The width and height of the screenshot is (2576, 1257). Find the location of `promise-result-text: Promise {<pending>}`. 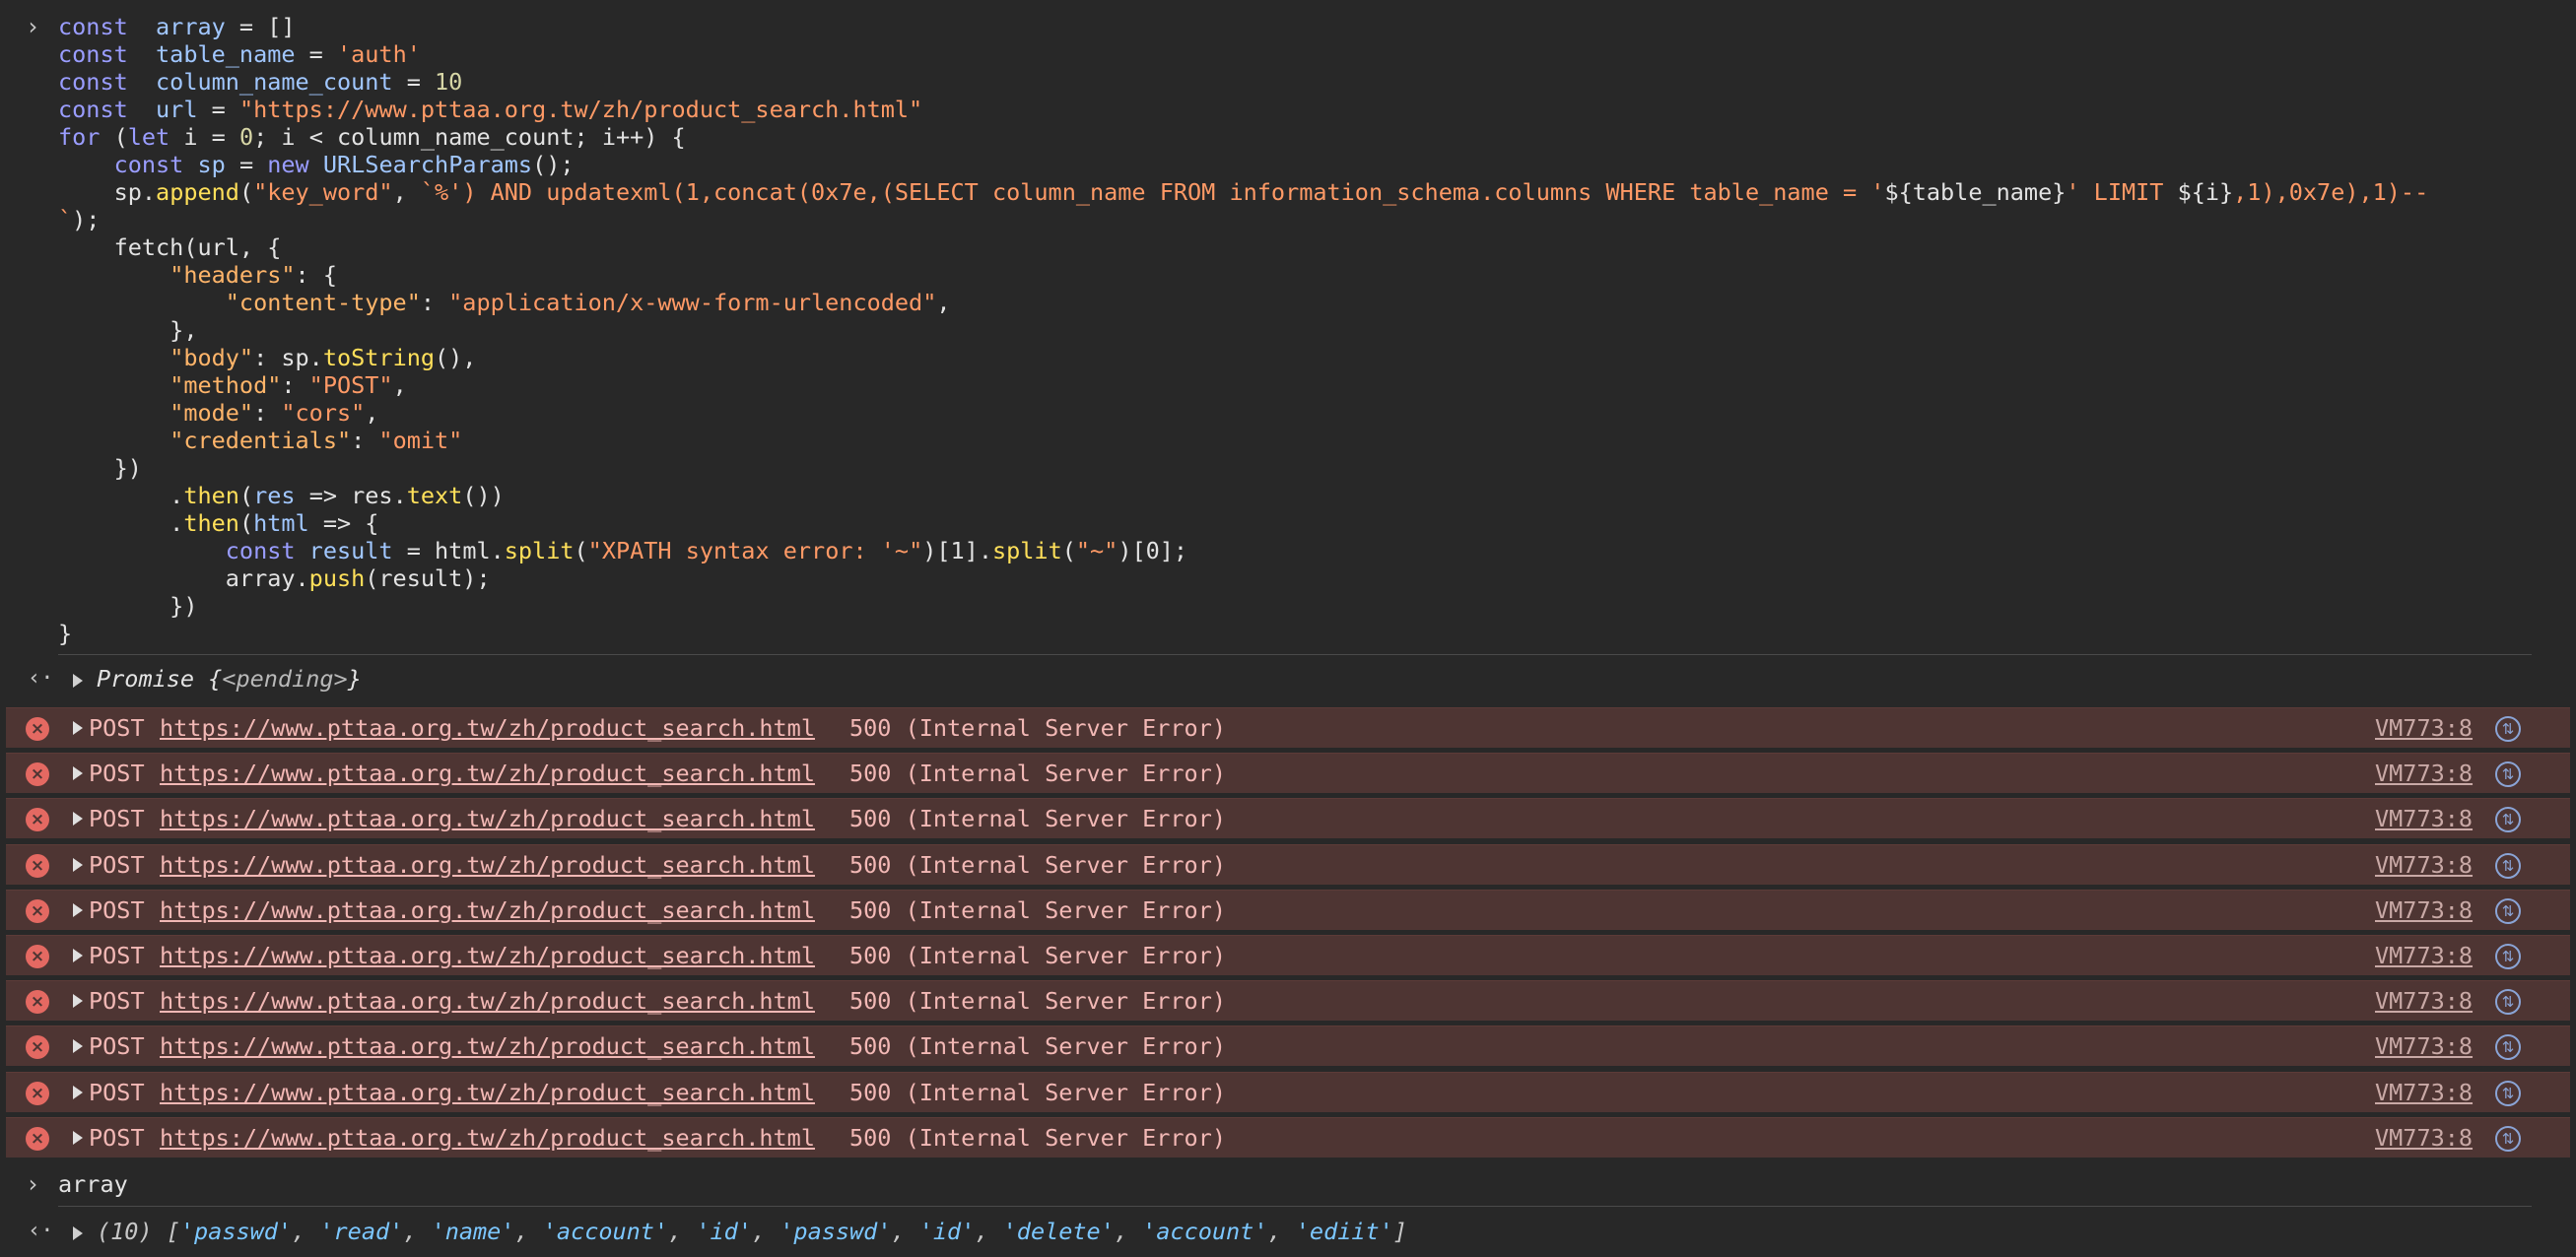

promise-result-text: Promise {<pending>} is located at coordinates (229, 679).